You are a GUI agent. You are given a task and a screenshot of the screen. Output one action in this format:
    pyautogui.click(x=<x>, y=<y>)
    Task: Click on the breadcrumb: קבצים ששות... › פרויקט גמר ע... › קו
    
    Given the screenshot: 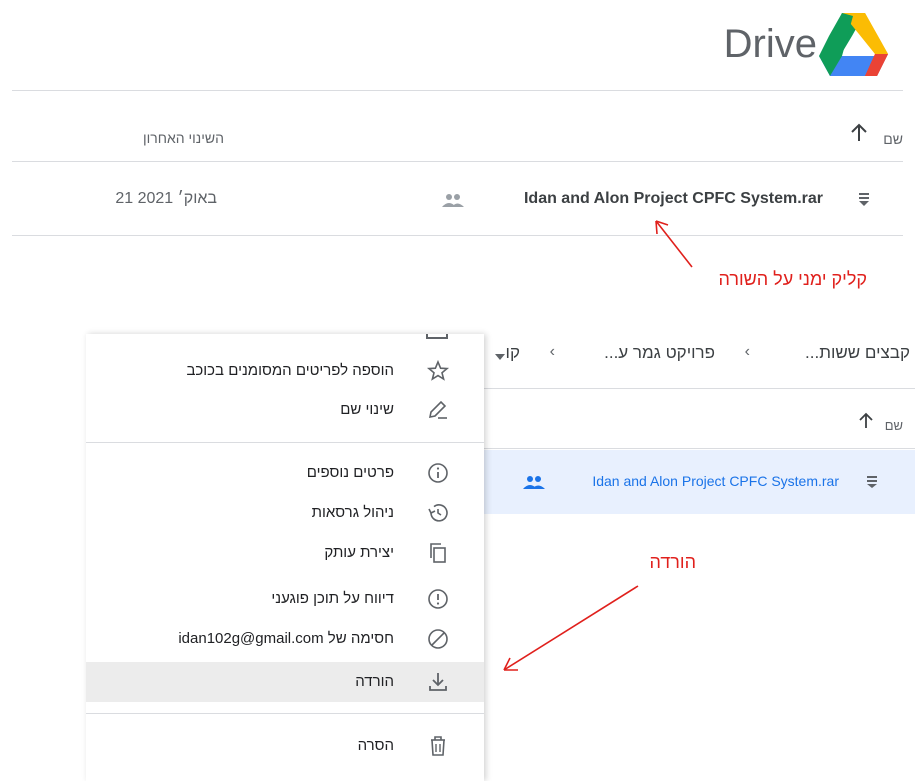 What is the action you would take?
    pyautogui.click(x=700, y=358)
    